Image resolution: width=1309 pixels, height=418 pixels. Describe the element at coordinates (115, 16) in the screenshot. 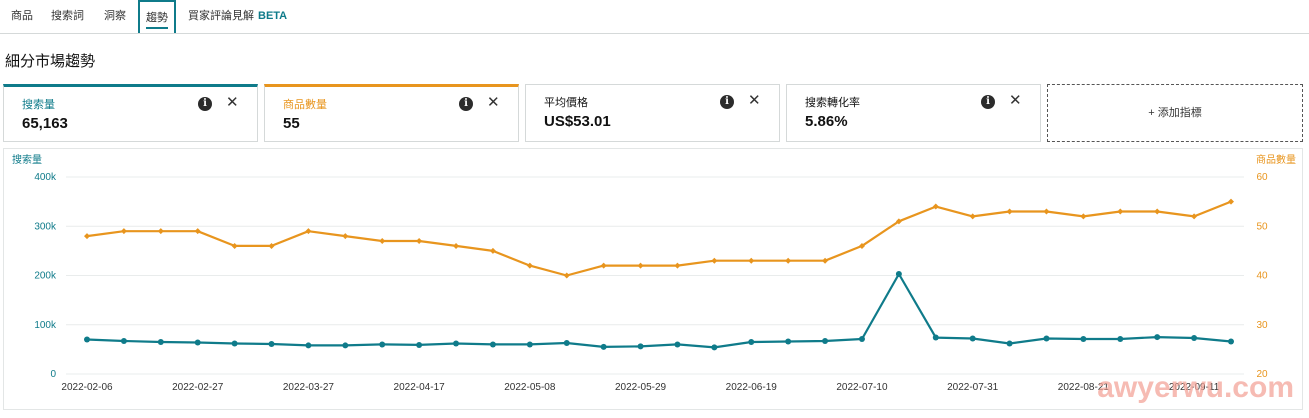

I see `tab-insights: 洞察` at that location.